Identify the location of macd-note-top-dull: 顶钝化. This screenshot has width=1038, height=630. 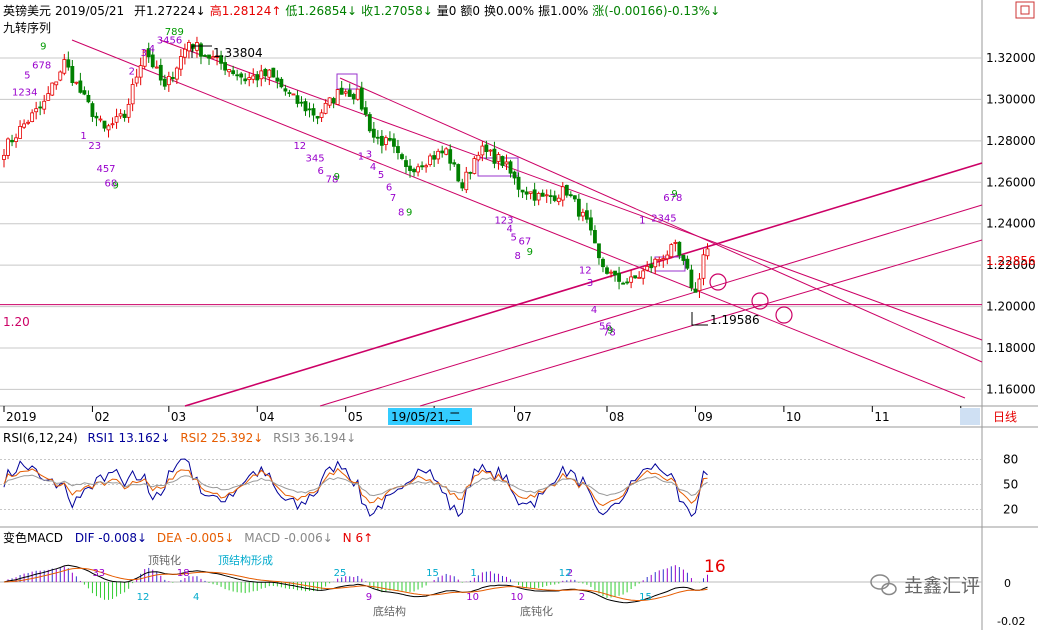
(164, 560).